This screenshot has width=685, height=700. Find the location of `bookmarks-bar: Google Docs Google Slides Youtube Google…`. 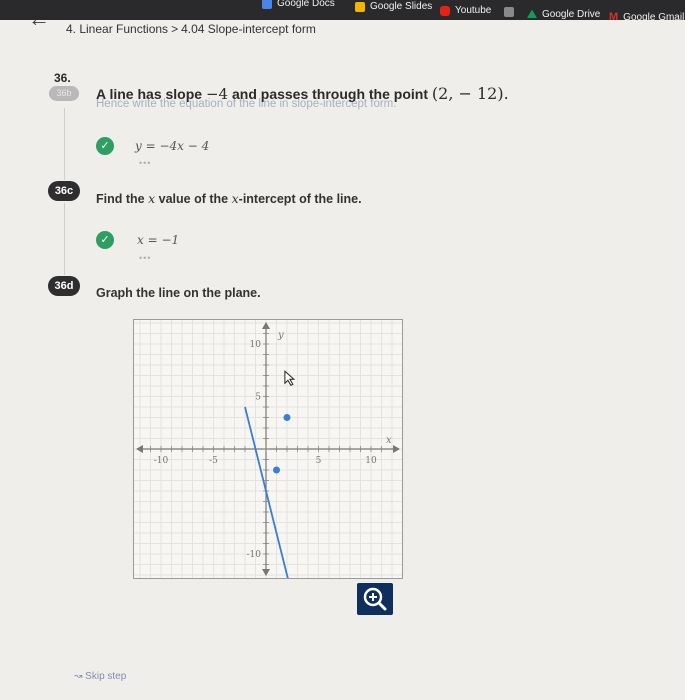

bookmarks-bar: Google Docs Google Slides Youtube Google… is located at coordinates (342, 11).